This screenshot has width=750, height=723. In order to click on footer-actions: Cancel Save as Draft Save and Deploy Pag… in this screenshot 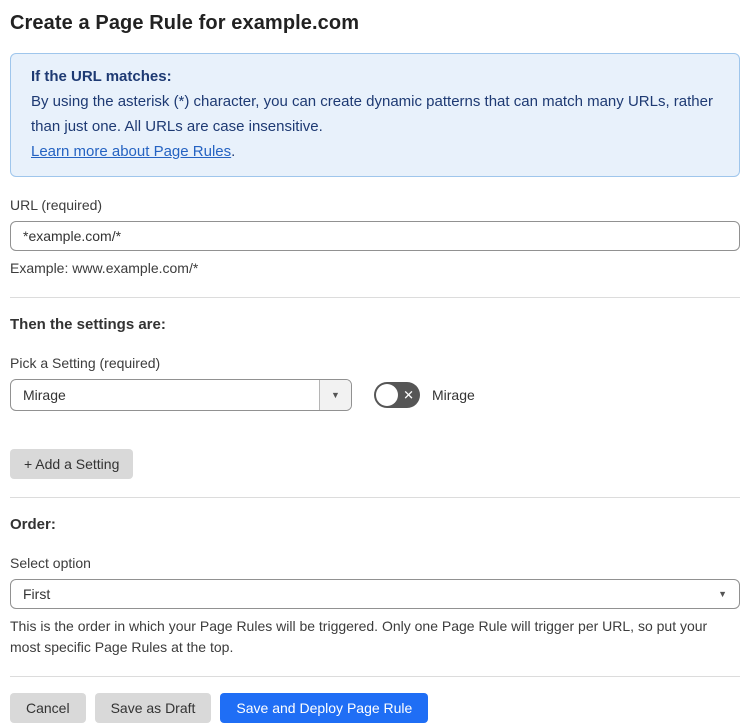, I will do `click(375, 708)`.